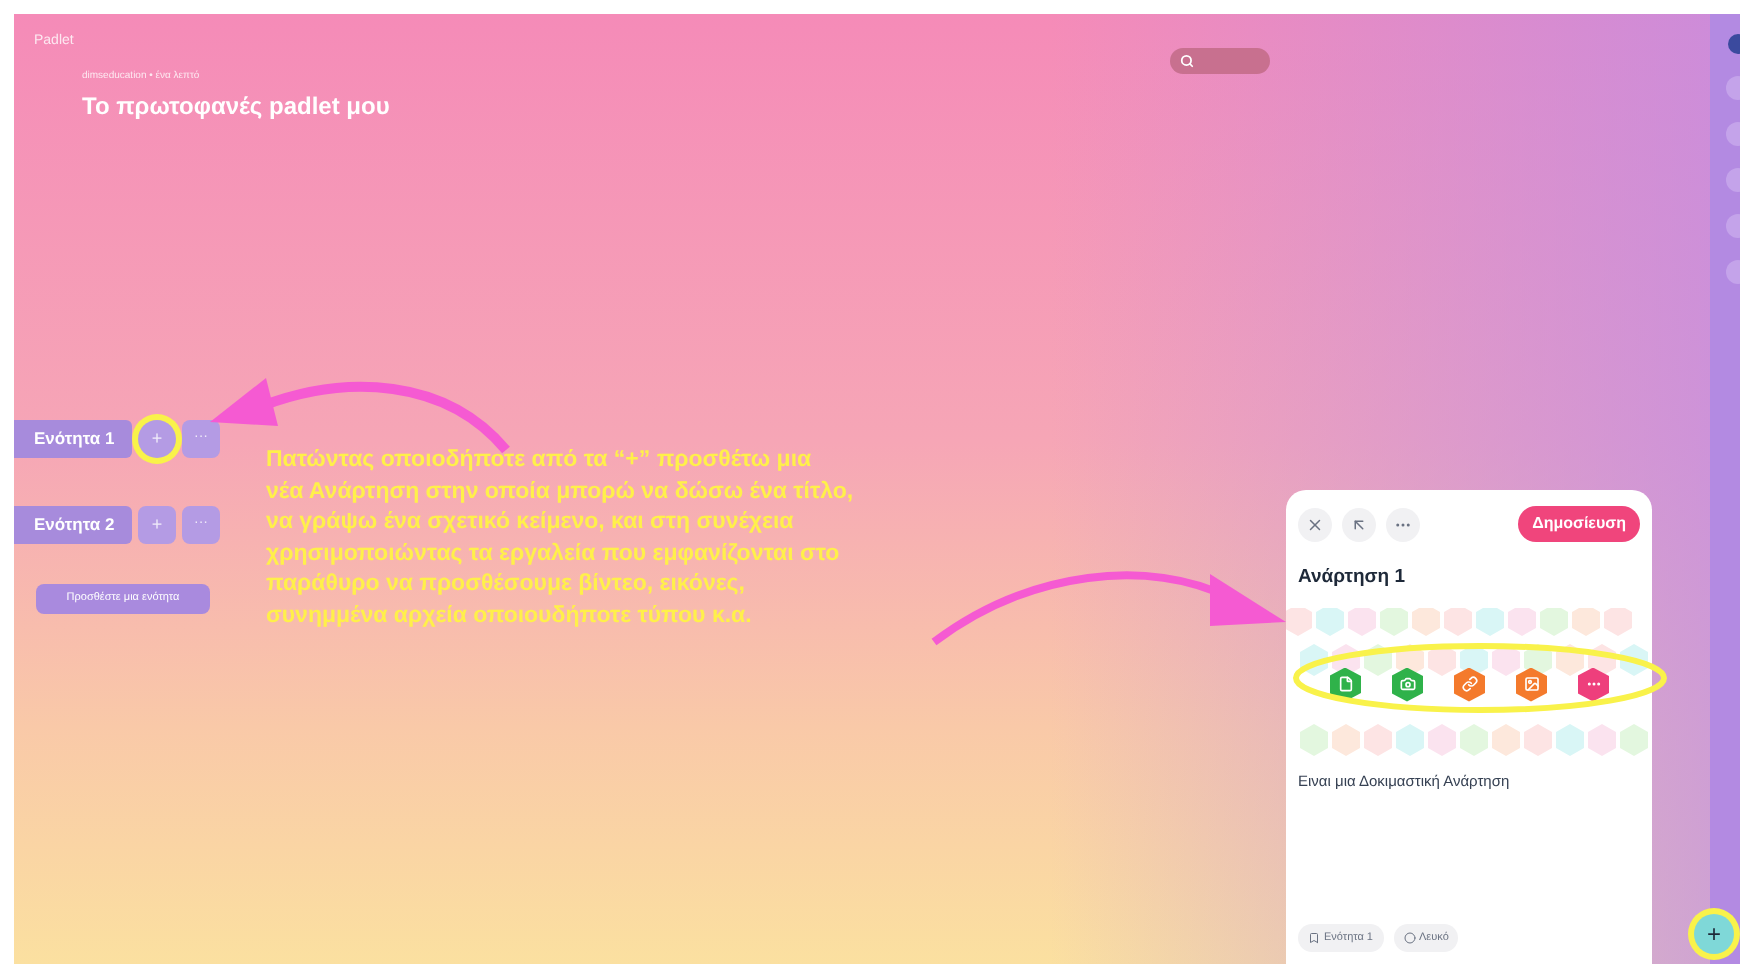  I want to click on link-icon, so click(1469, 684).